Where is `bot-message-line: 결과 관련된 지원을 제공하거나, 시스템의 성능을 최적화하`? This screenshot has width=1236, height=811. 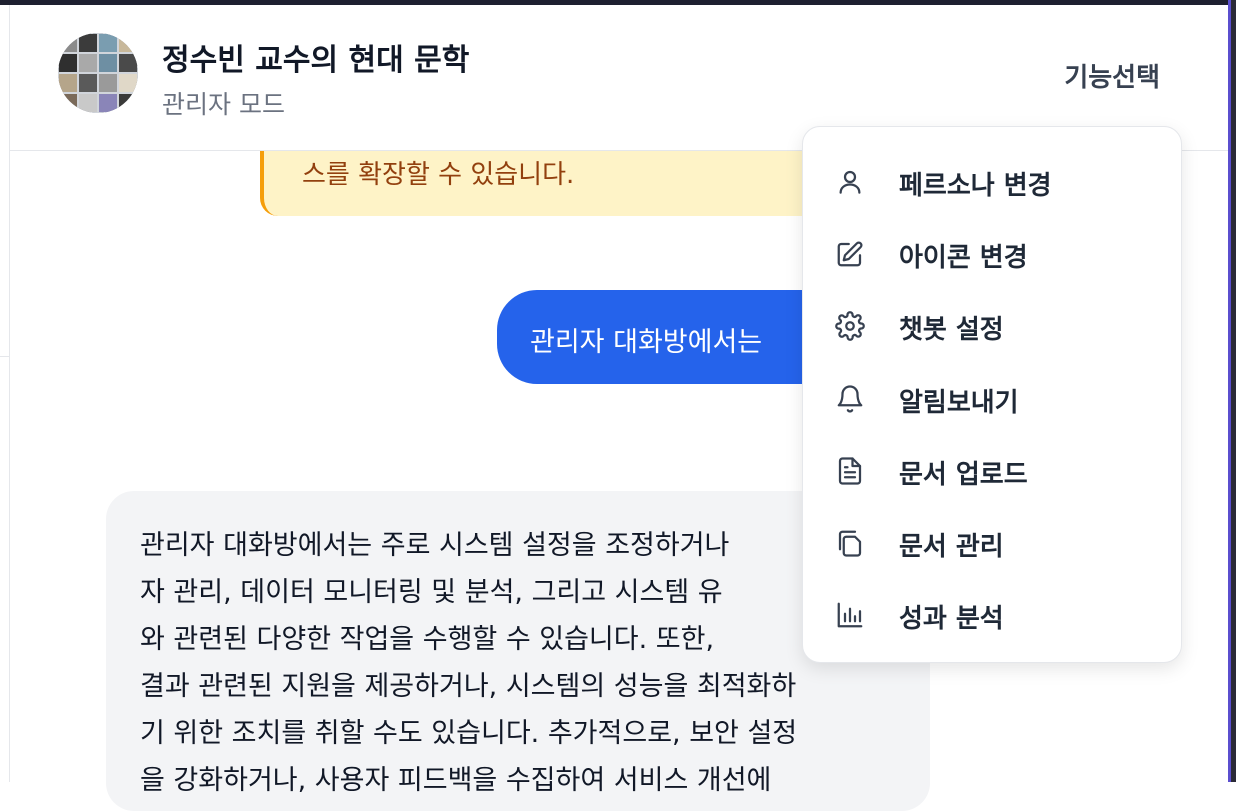 bot-message-line: 결과 관련된 지원을 제공하거나, 시스템의 성능을 최적화하 is located at coordinates (468, 686).